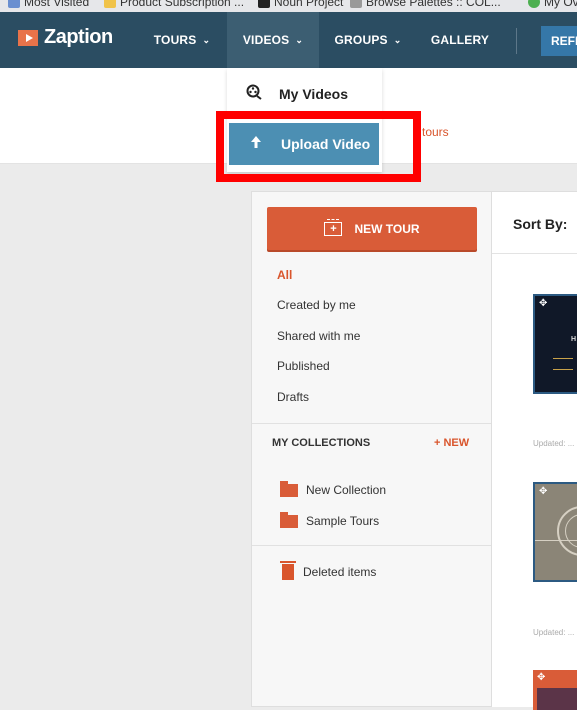  Describe the element at coordinates (321, 443) in the screenshot. I see `collections-title: MY COLLECTIONS` at that location.